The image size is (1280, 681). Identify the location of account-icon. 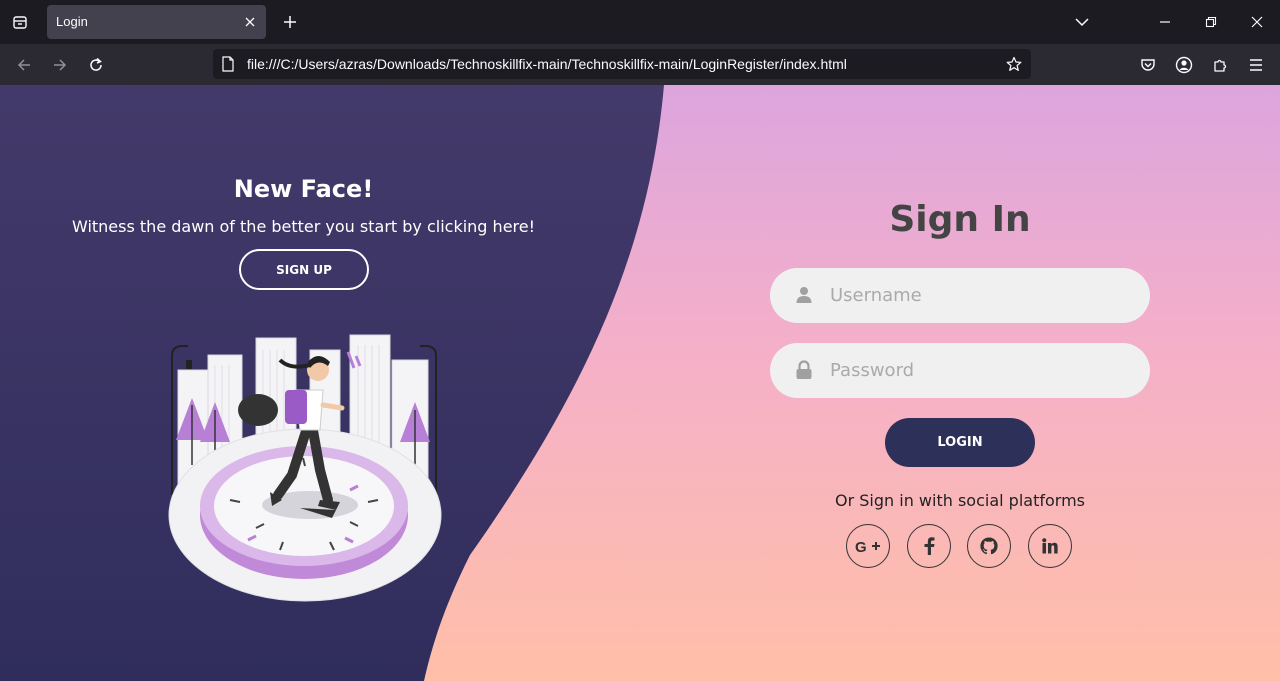
(1184, 65).